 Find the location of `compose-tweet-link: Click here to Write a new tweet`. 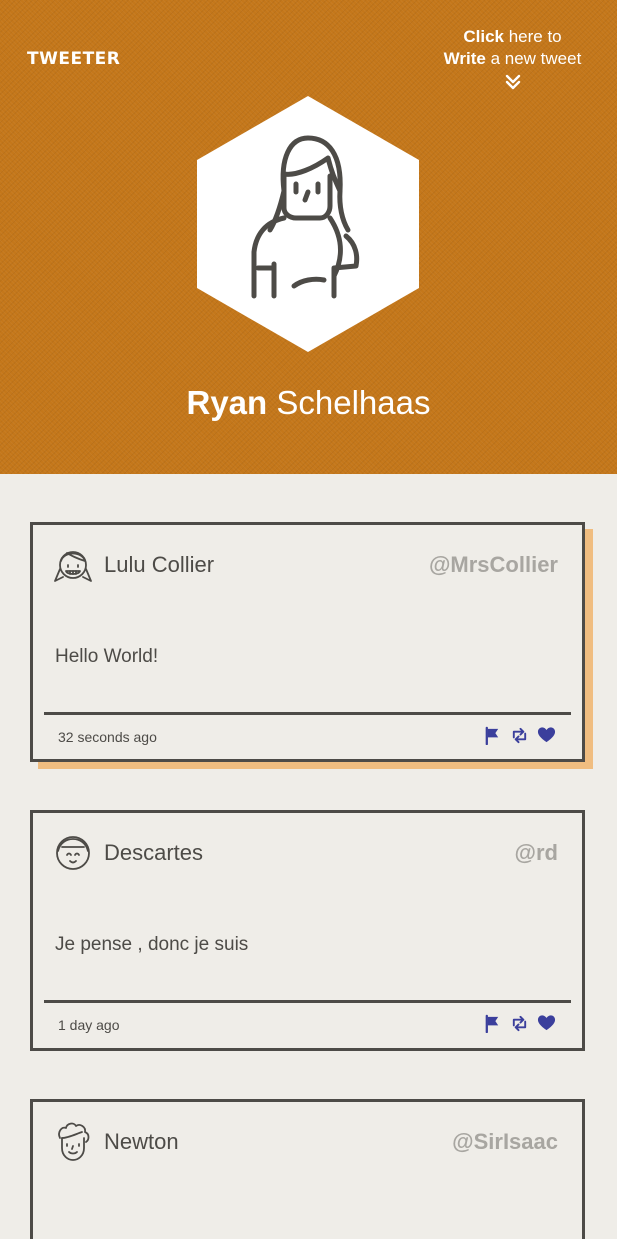

compose-tweet-link: Click here to Write a new tweet is located at coordinates (512, 58).